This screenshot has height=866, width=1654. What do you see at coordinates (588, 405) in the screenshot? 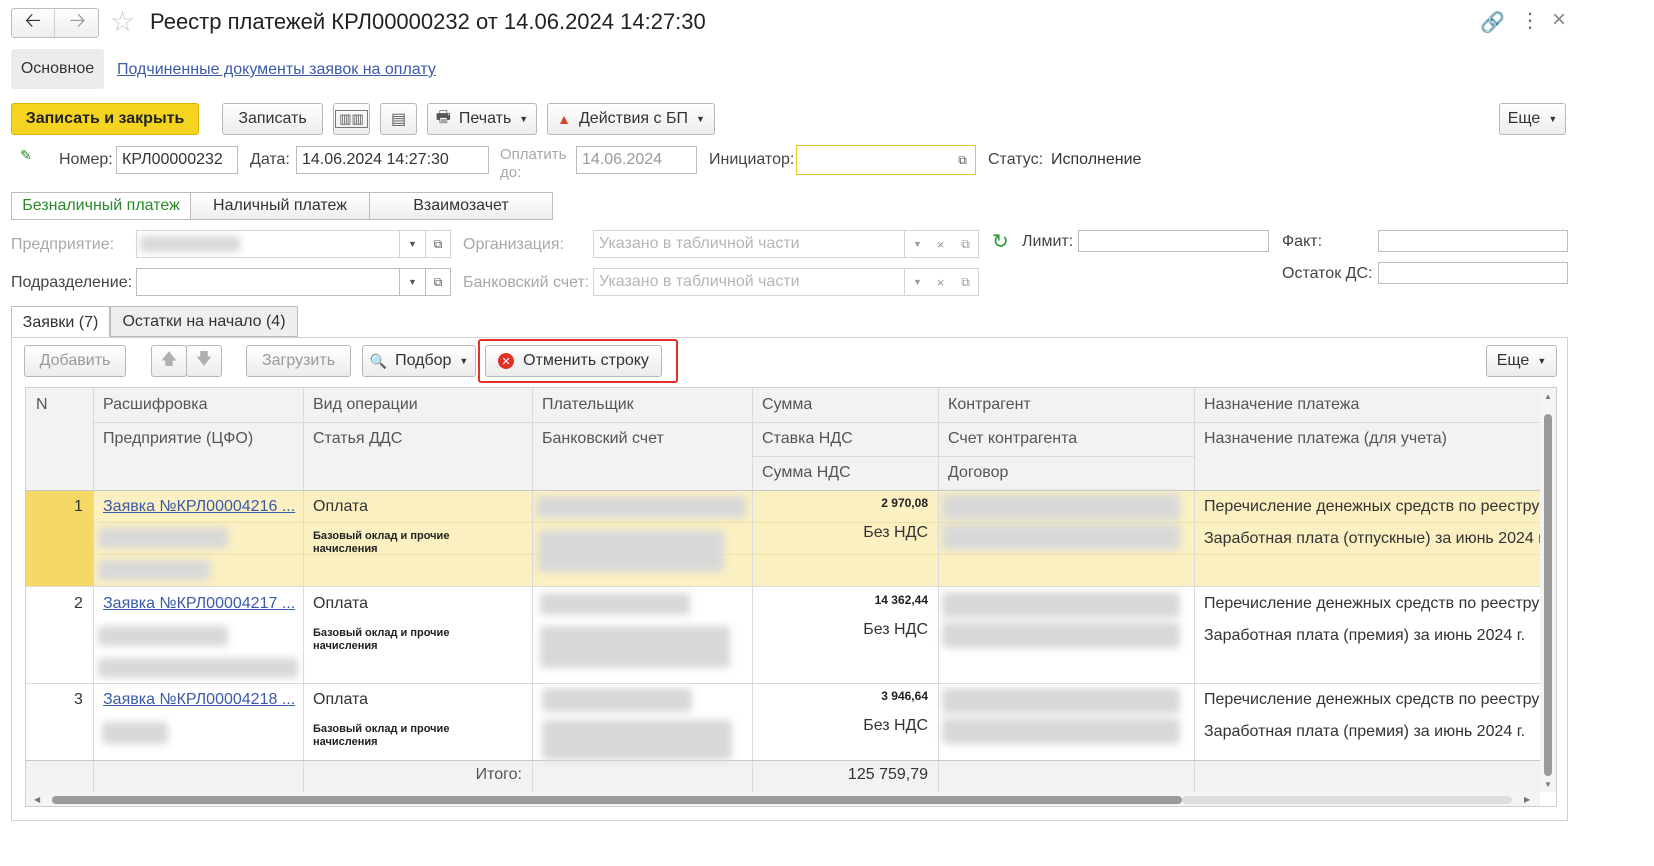
I see `col-header-payer: Плательщик` at bounding box center [588, 405].